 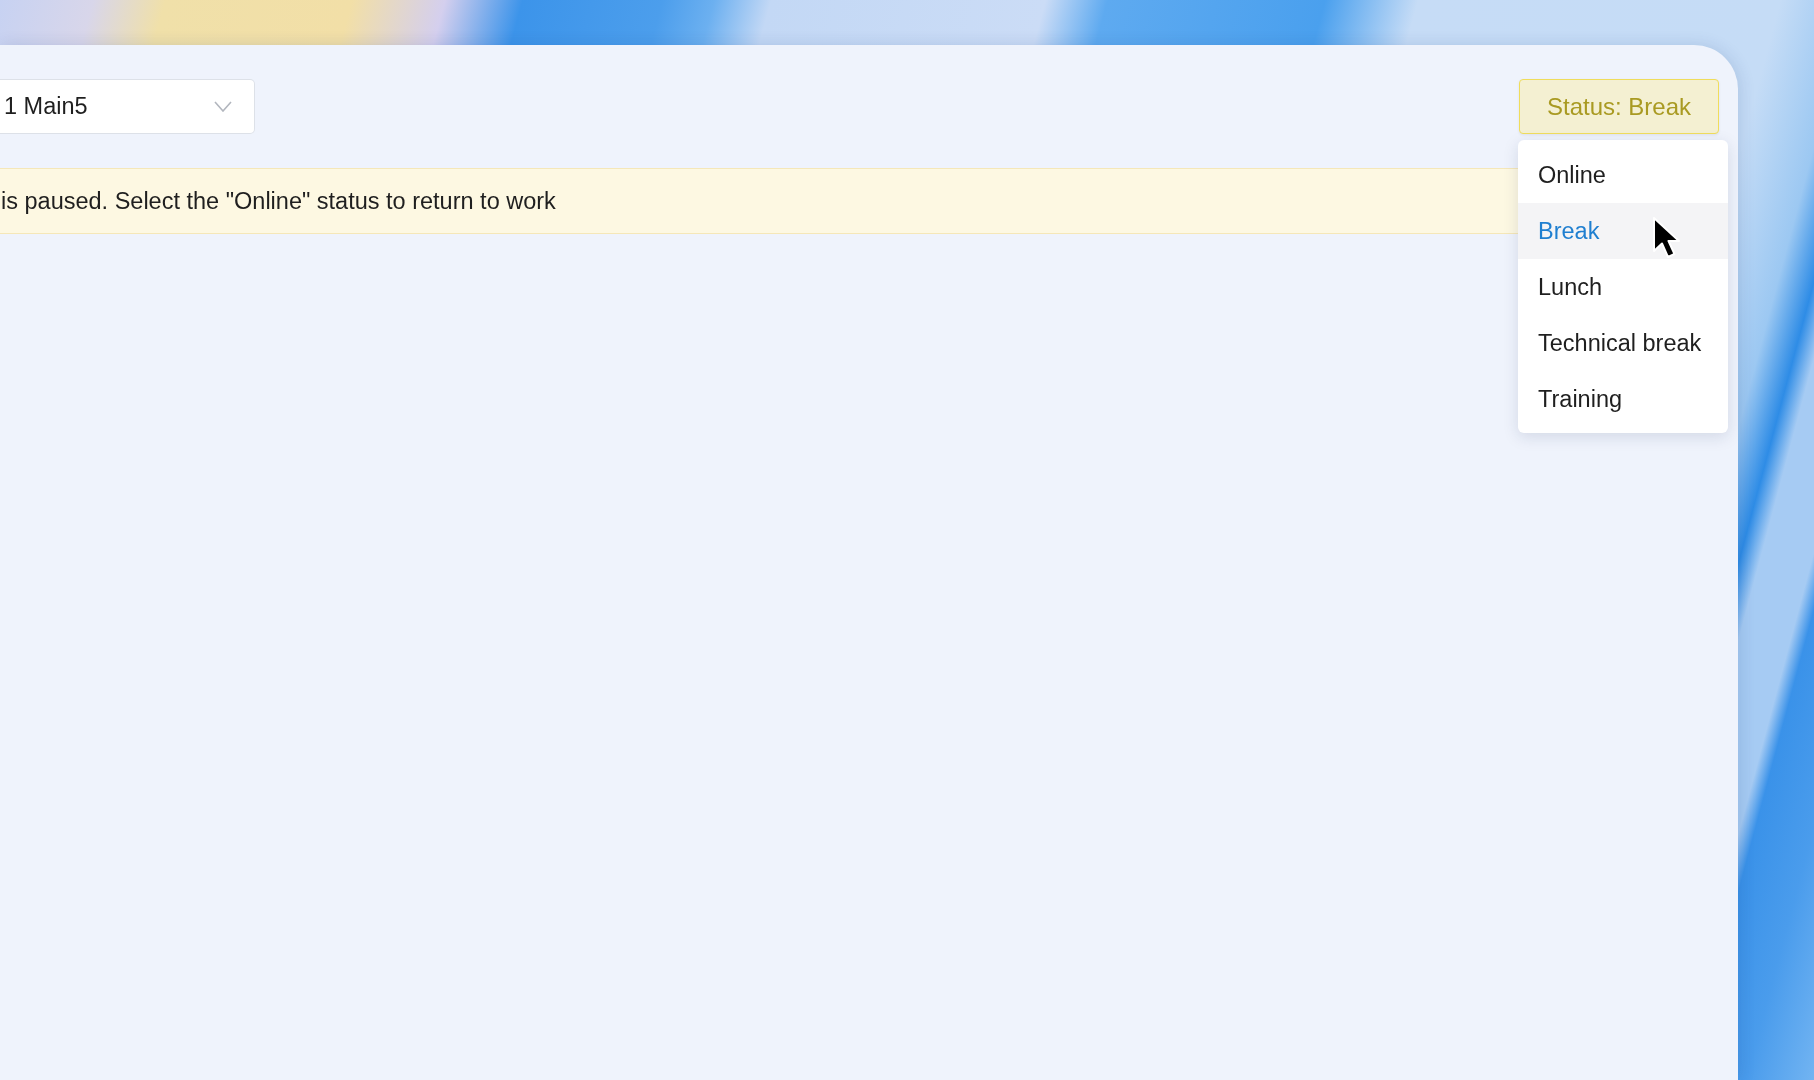 I want to click on status-menu-item: Lunch, so click(x=1623, y=287).